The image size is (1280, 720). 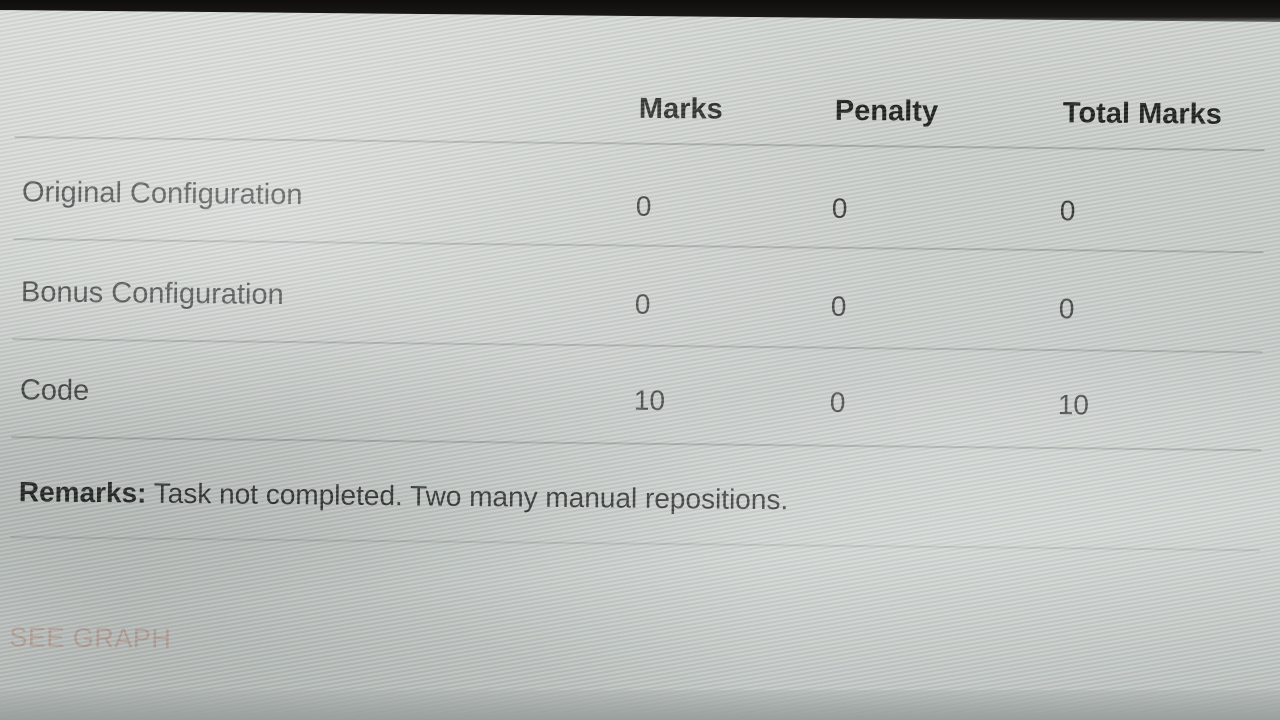 I want to click on remarks-label: Remarks:, so click(x=82, y=492).